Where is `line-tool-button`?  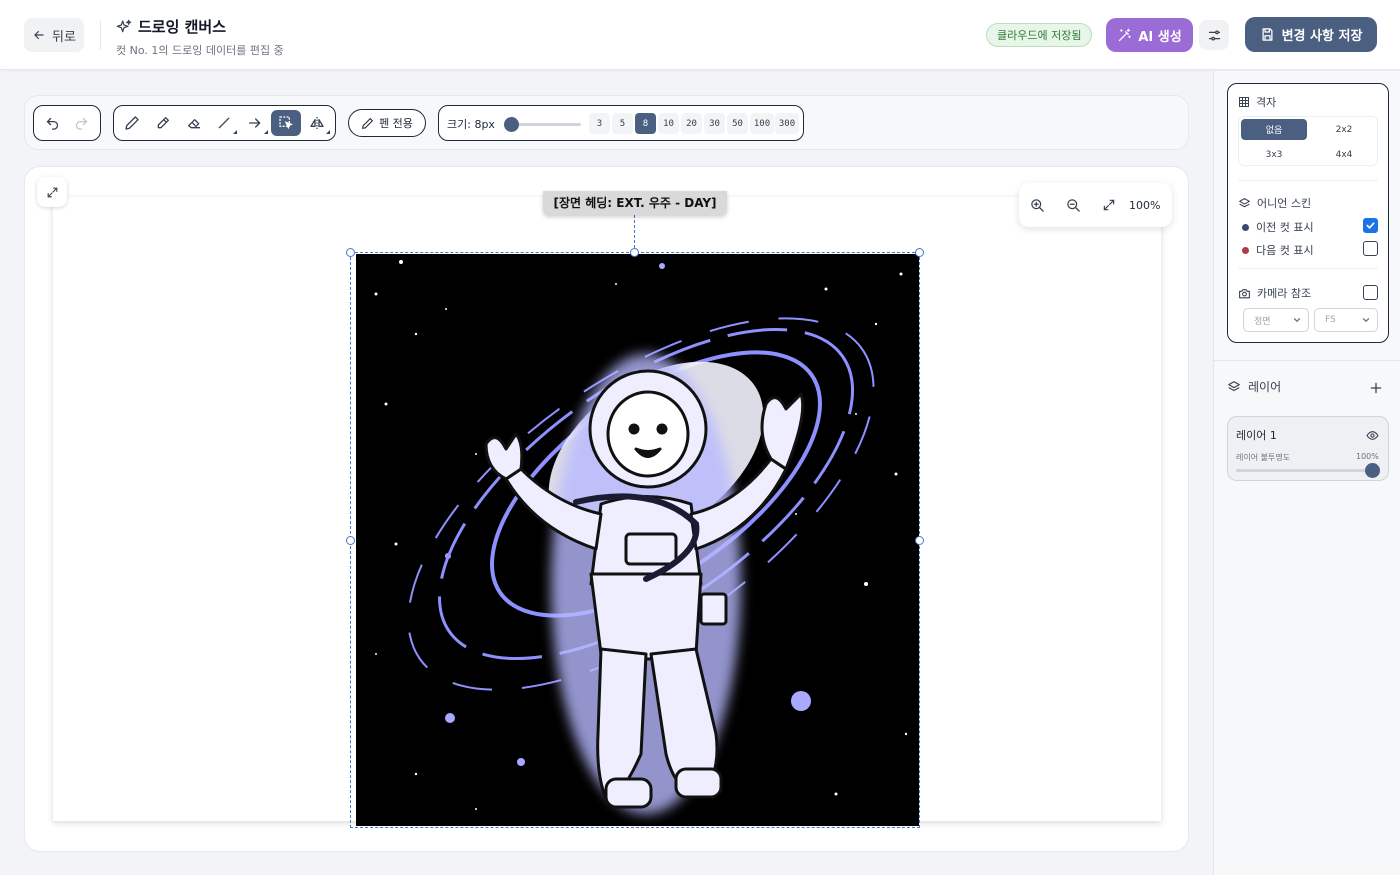 line-tool-button is located at coordinates (224, 123).